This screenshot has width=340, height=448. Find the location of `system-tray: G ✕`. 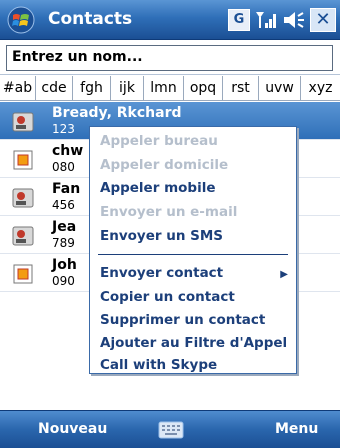

system-tray: G ✕ is located at coordinates (282, 20).